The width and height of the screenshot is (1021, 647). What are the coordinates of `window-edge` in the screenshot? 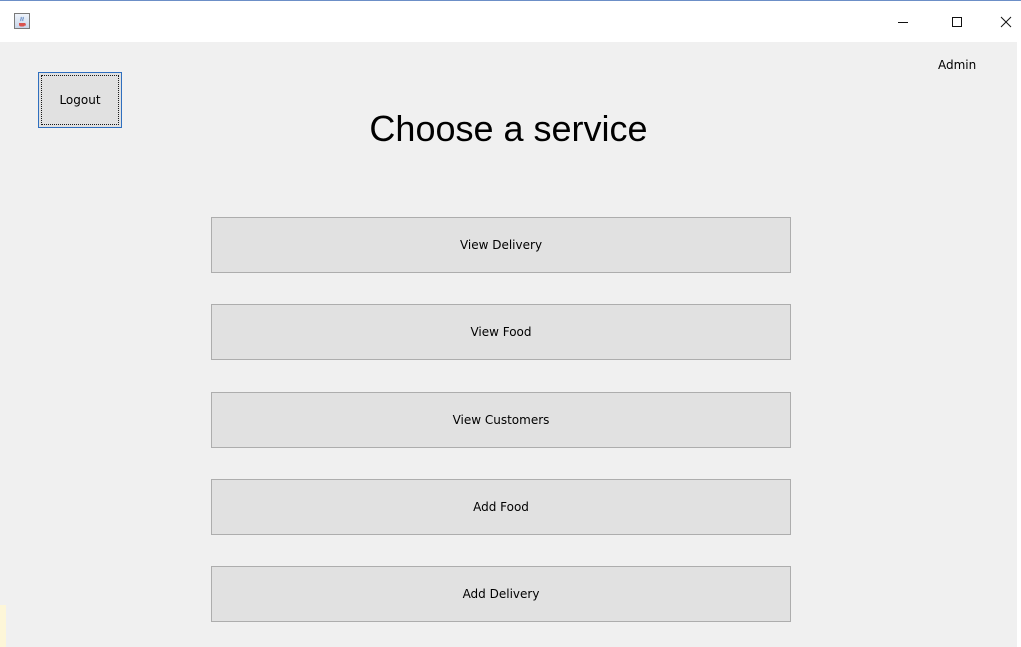 It's located at (3, 626).